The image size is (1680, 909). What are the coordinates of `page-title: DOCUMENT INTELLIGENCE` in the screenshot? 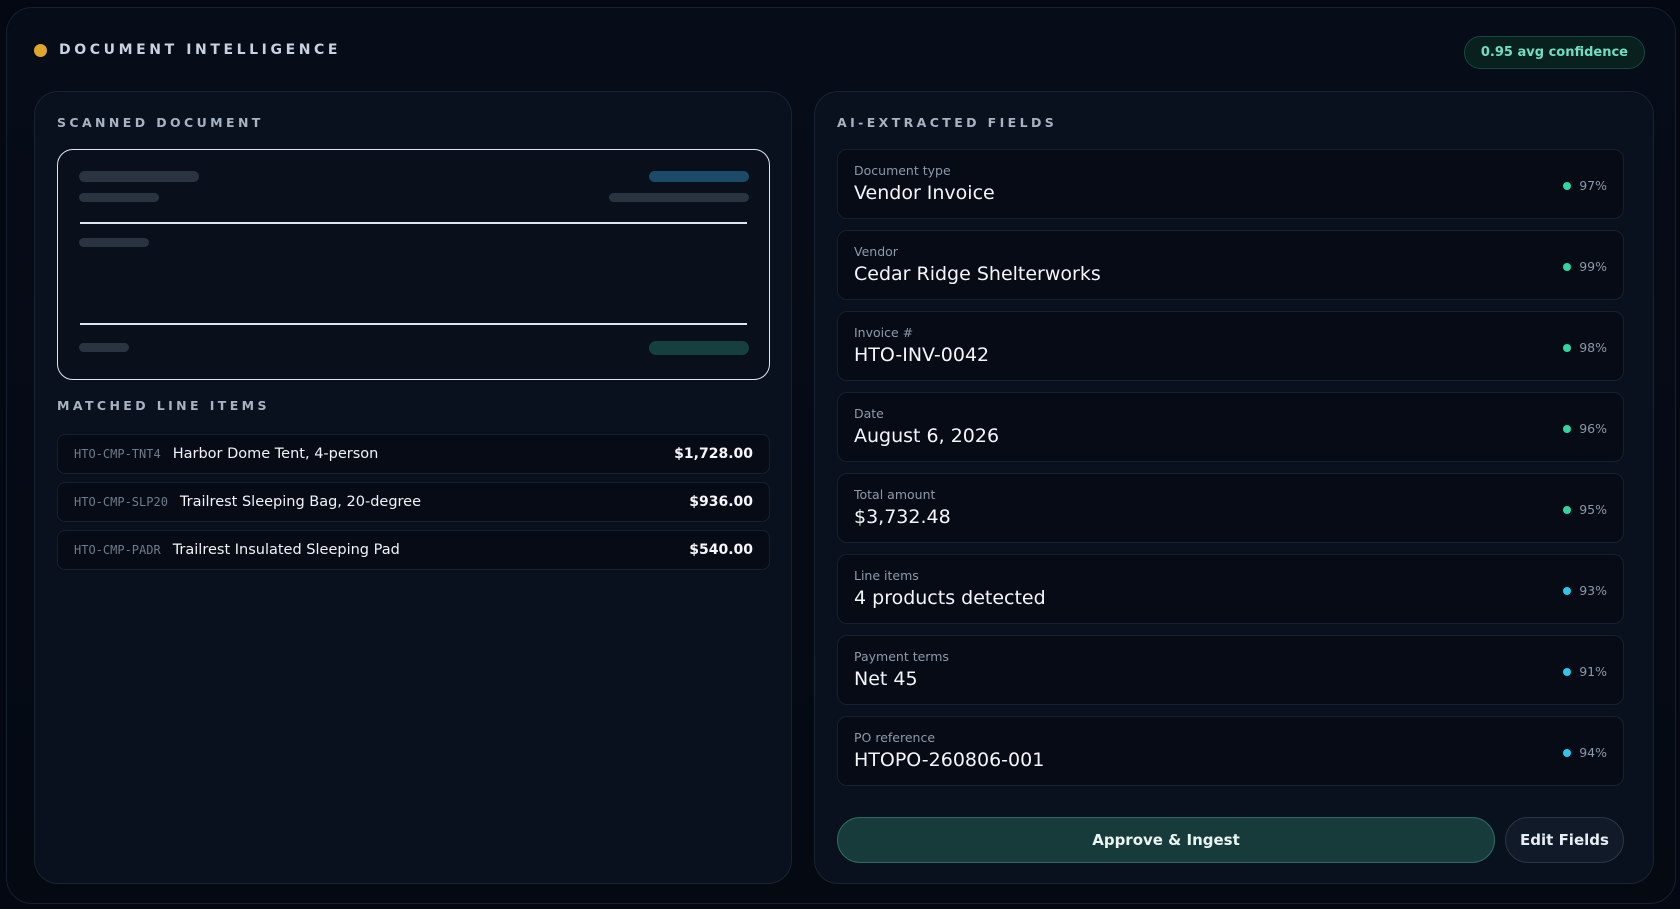 It's located at (200, 50).